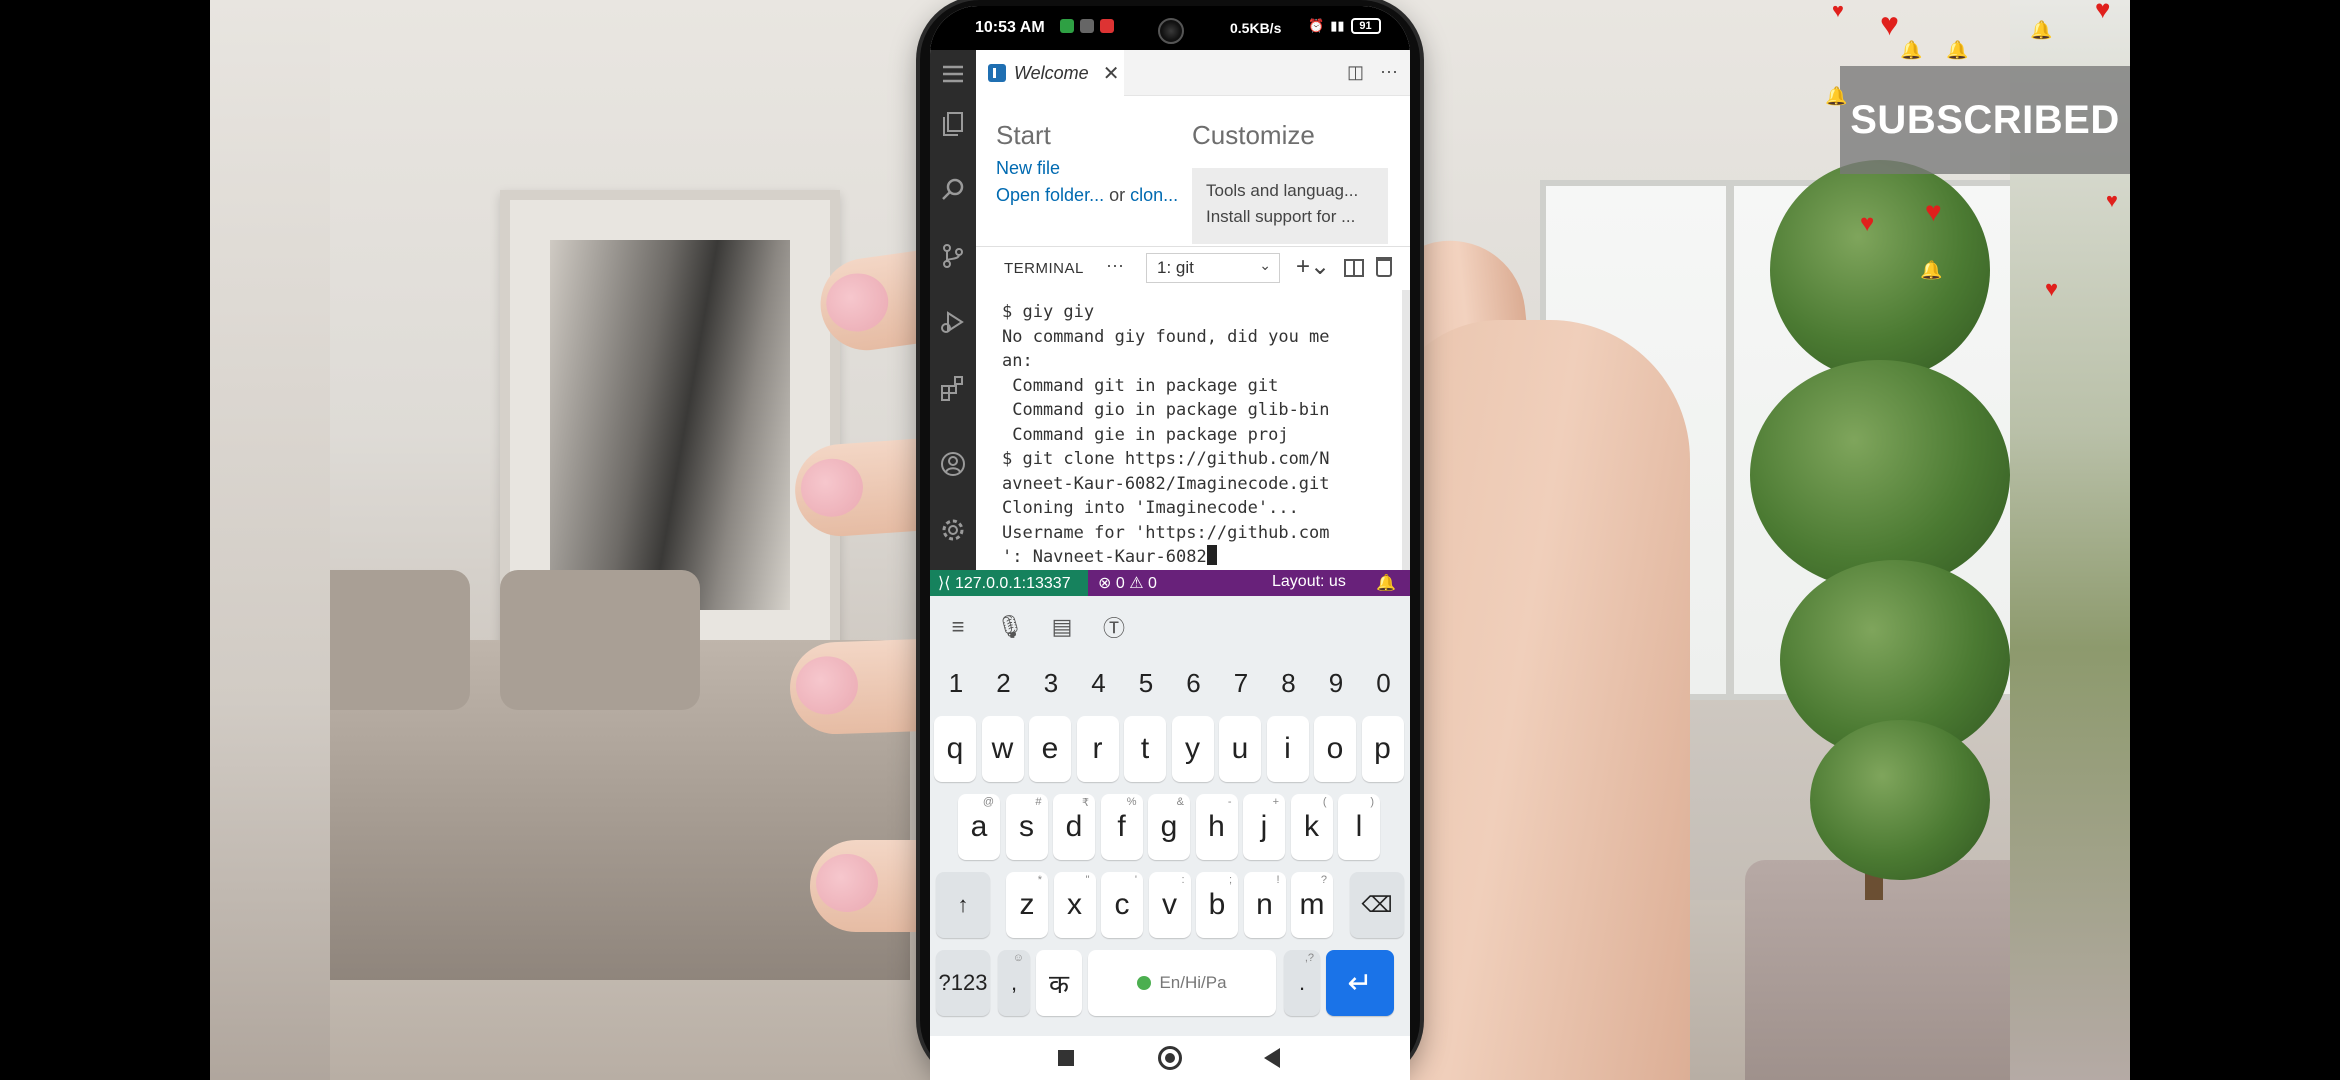  I want to click on text-format-icon: Ⓣ, so click(1114, 628).